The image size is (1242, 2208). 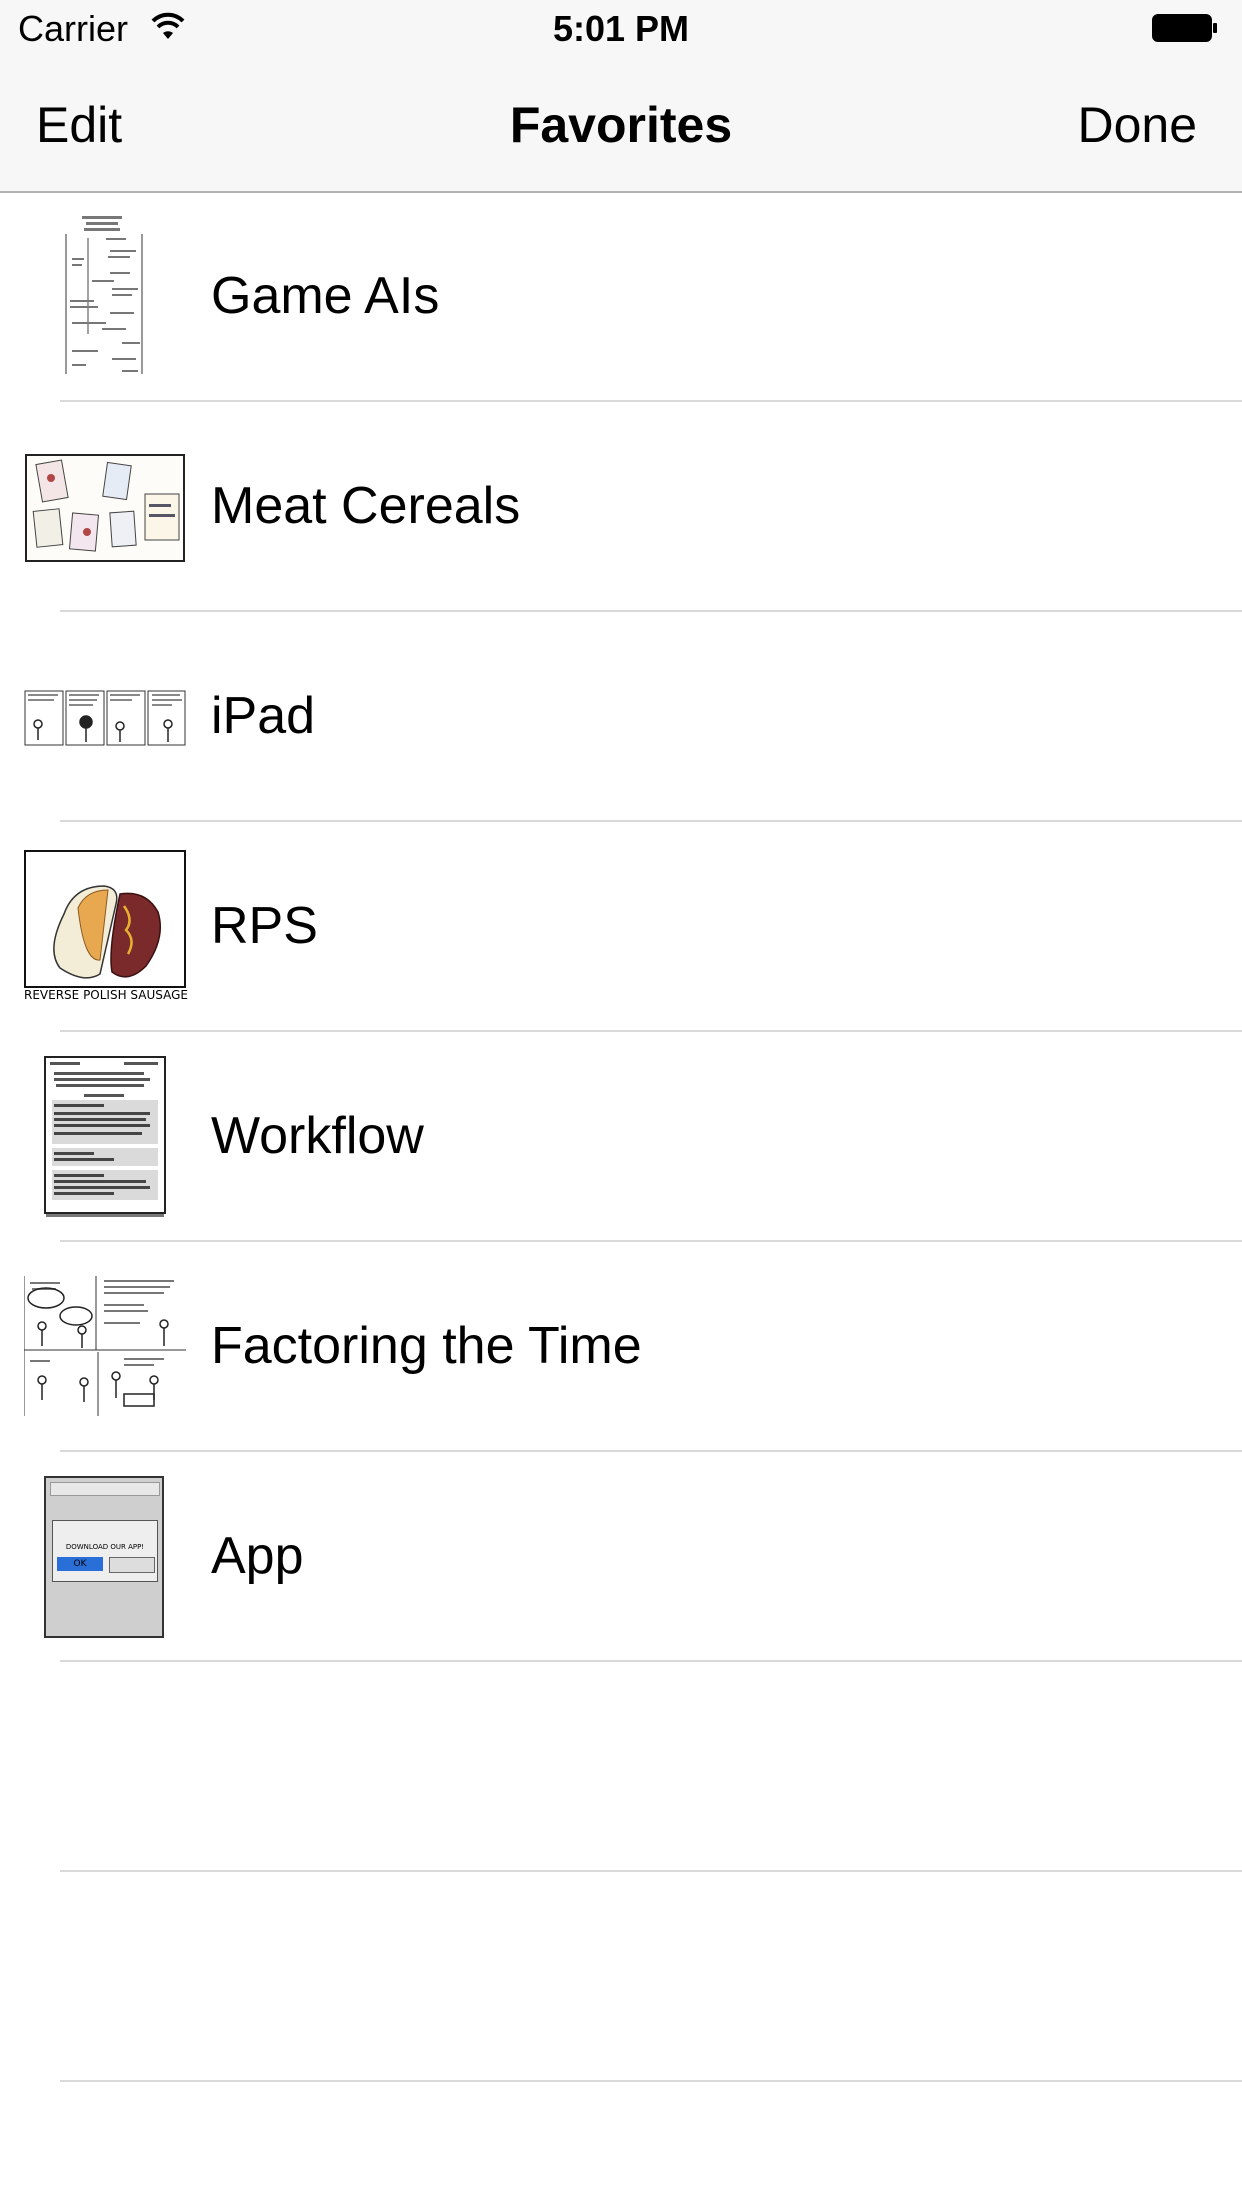 I want to click on list-item: iPad, so click(x=621, y=717).